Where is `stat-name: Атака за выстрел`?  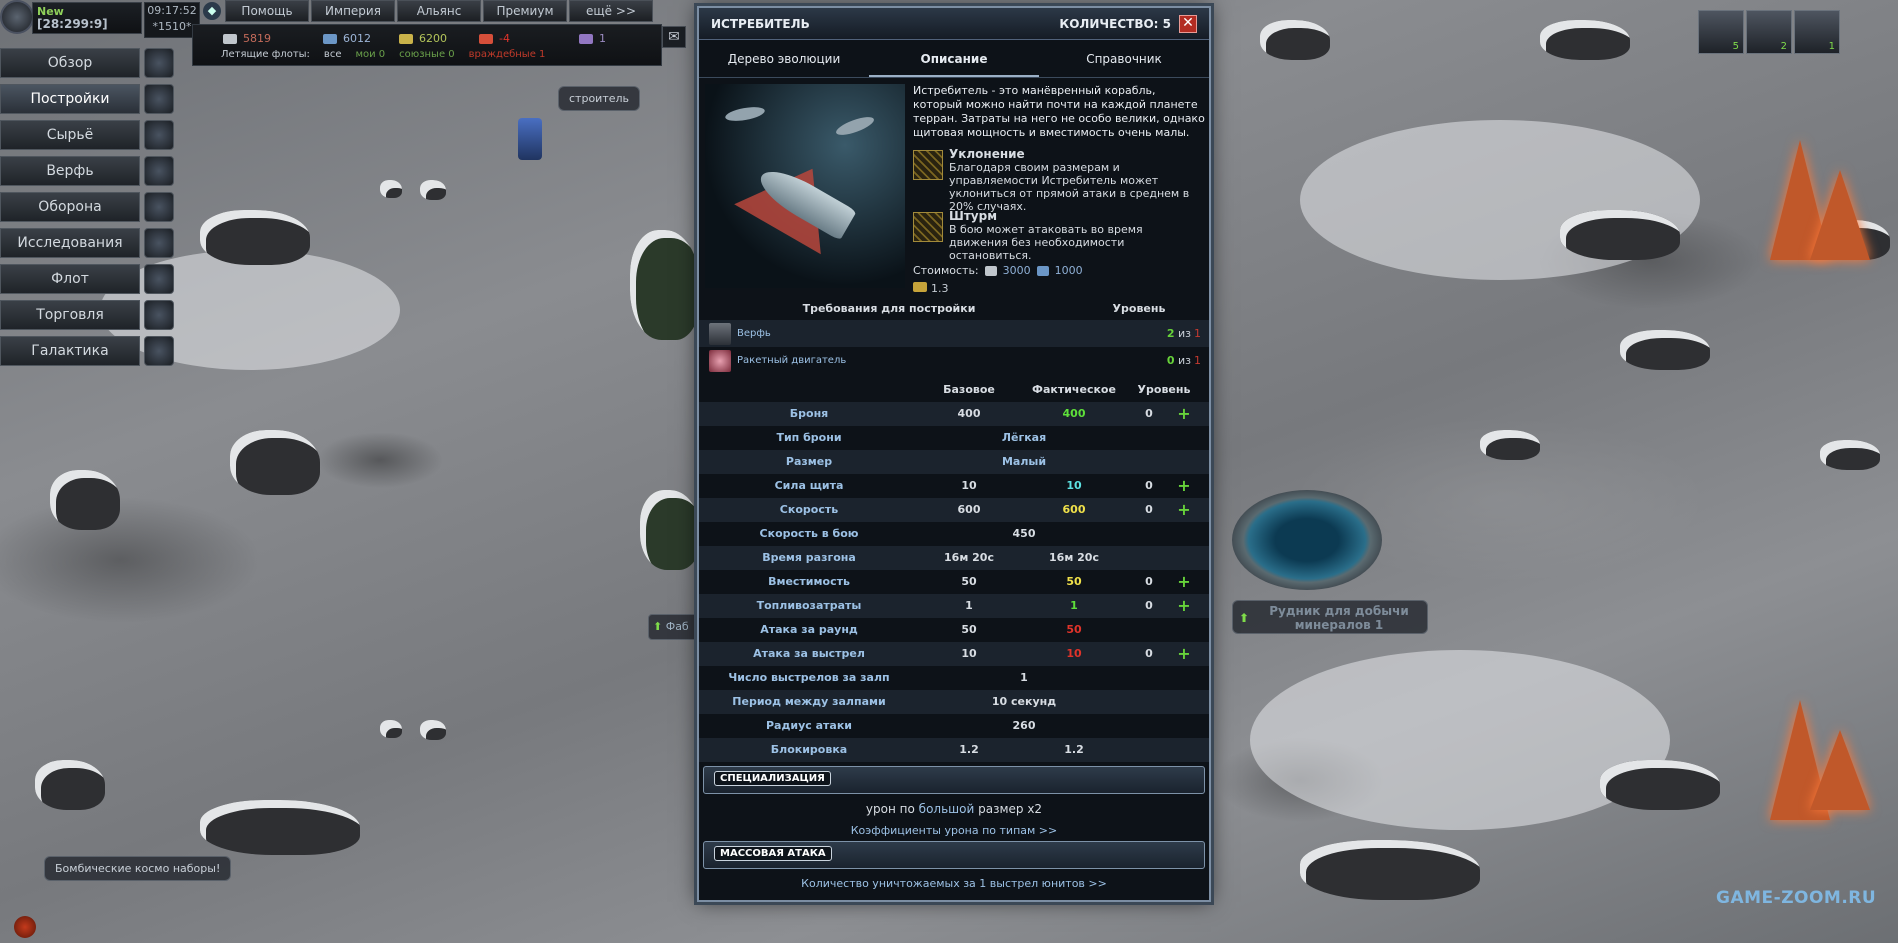
stat-name: Атака за выстрел is located at coordinates (809, 653).